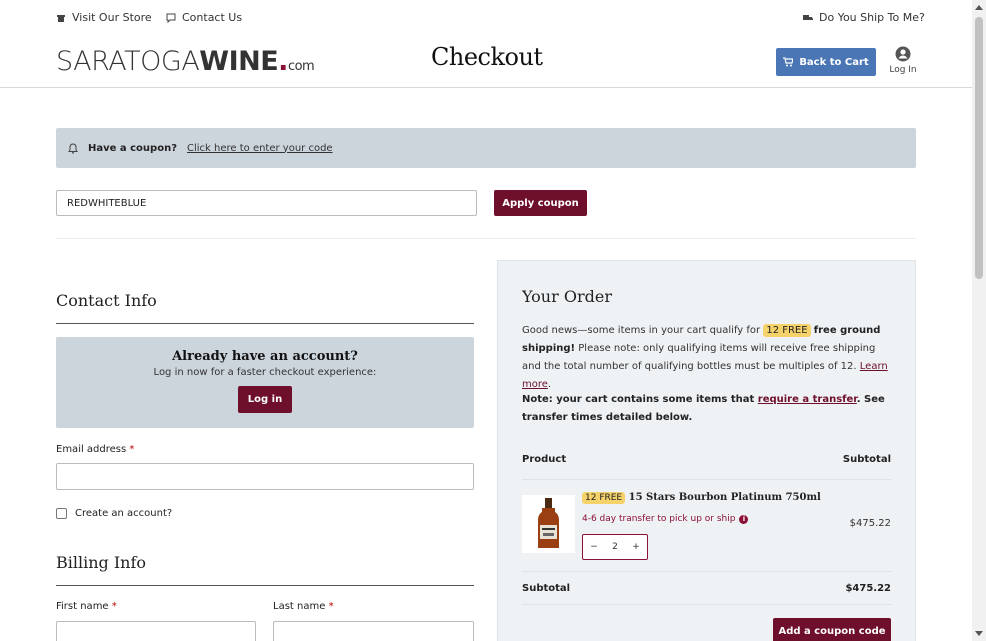 The width and height of the screenshot is (986, 641). I want to click on account-title: Already have an account?, so click(265, 356).